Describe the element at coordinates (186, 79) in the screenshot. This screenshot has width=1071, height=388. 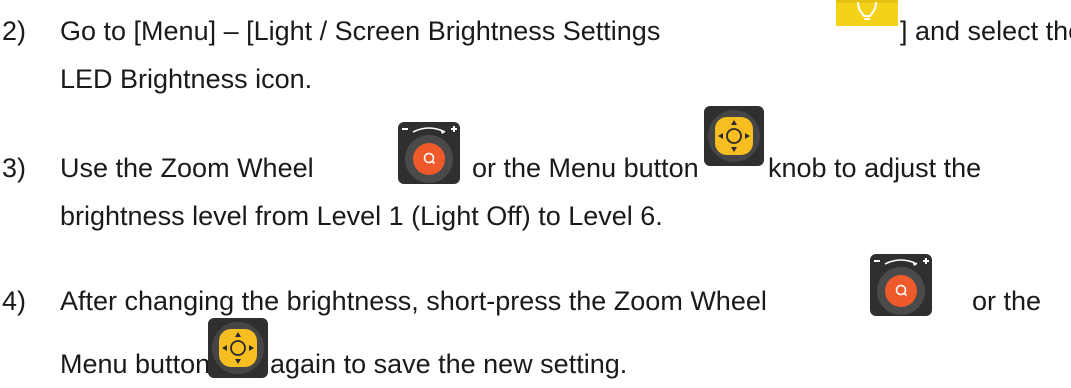
I see `step-text: LED Brightness icon.` at that location.